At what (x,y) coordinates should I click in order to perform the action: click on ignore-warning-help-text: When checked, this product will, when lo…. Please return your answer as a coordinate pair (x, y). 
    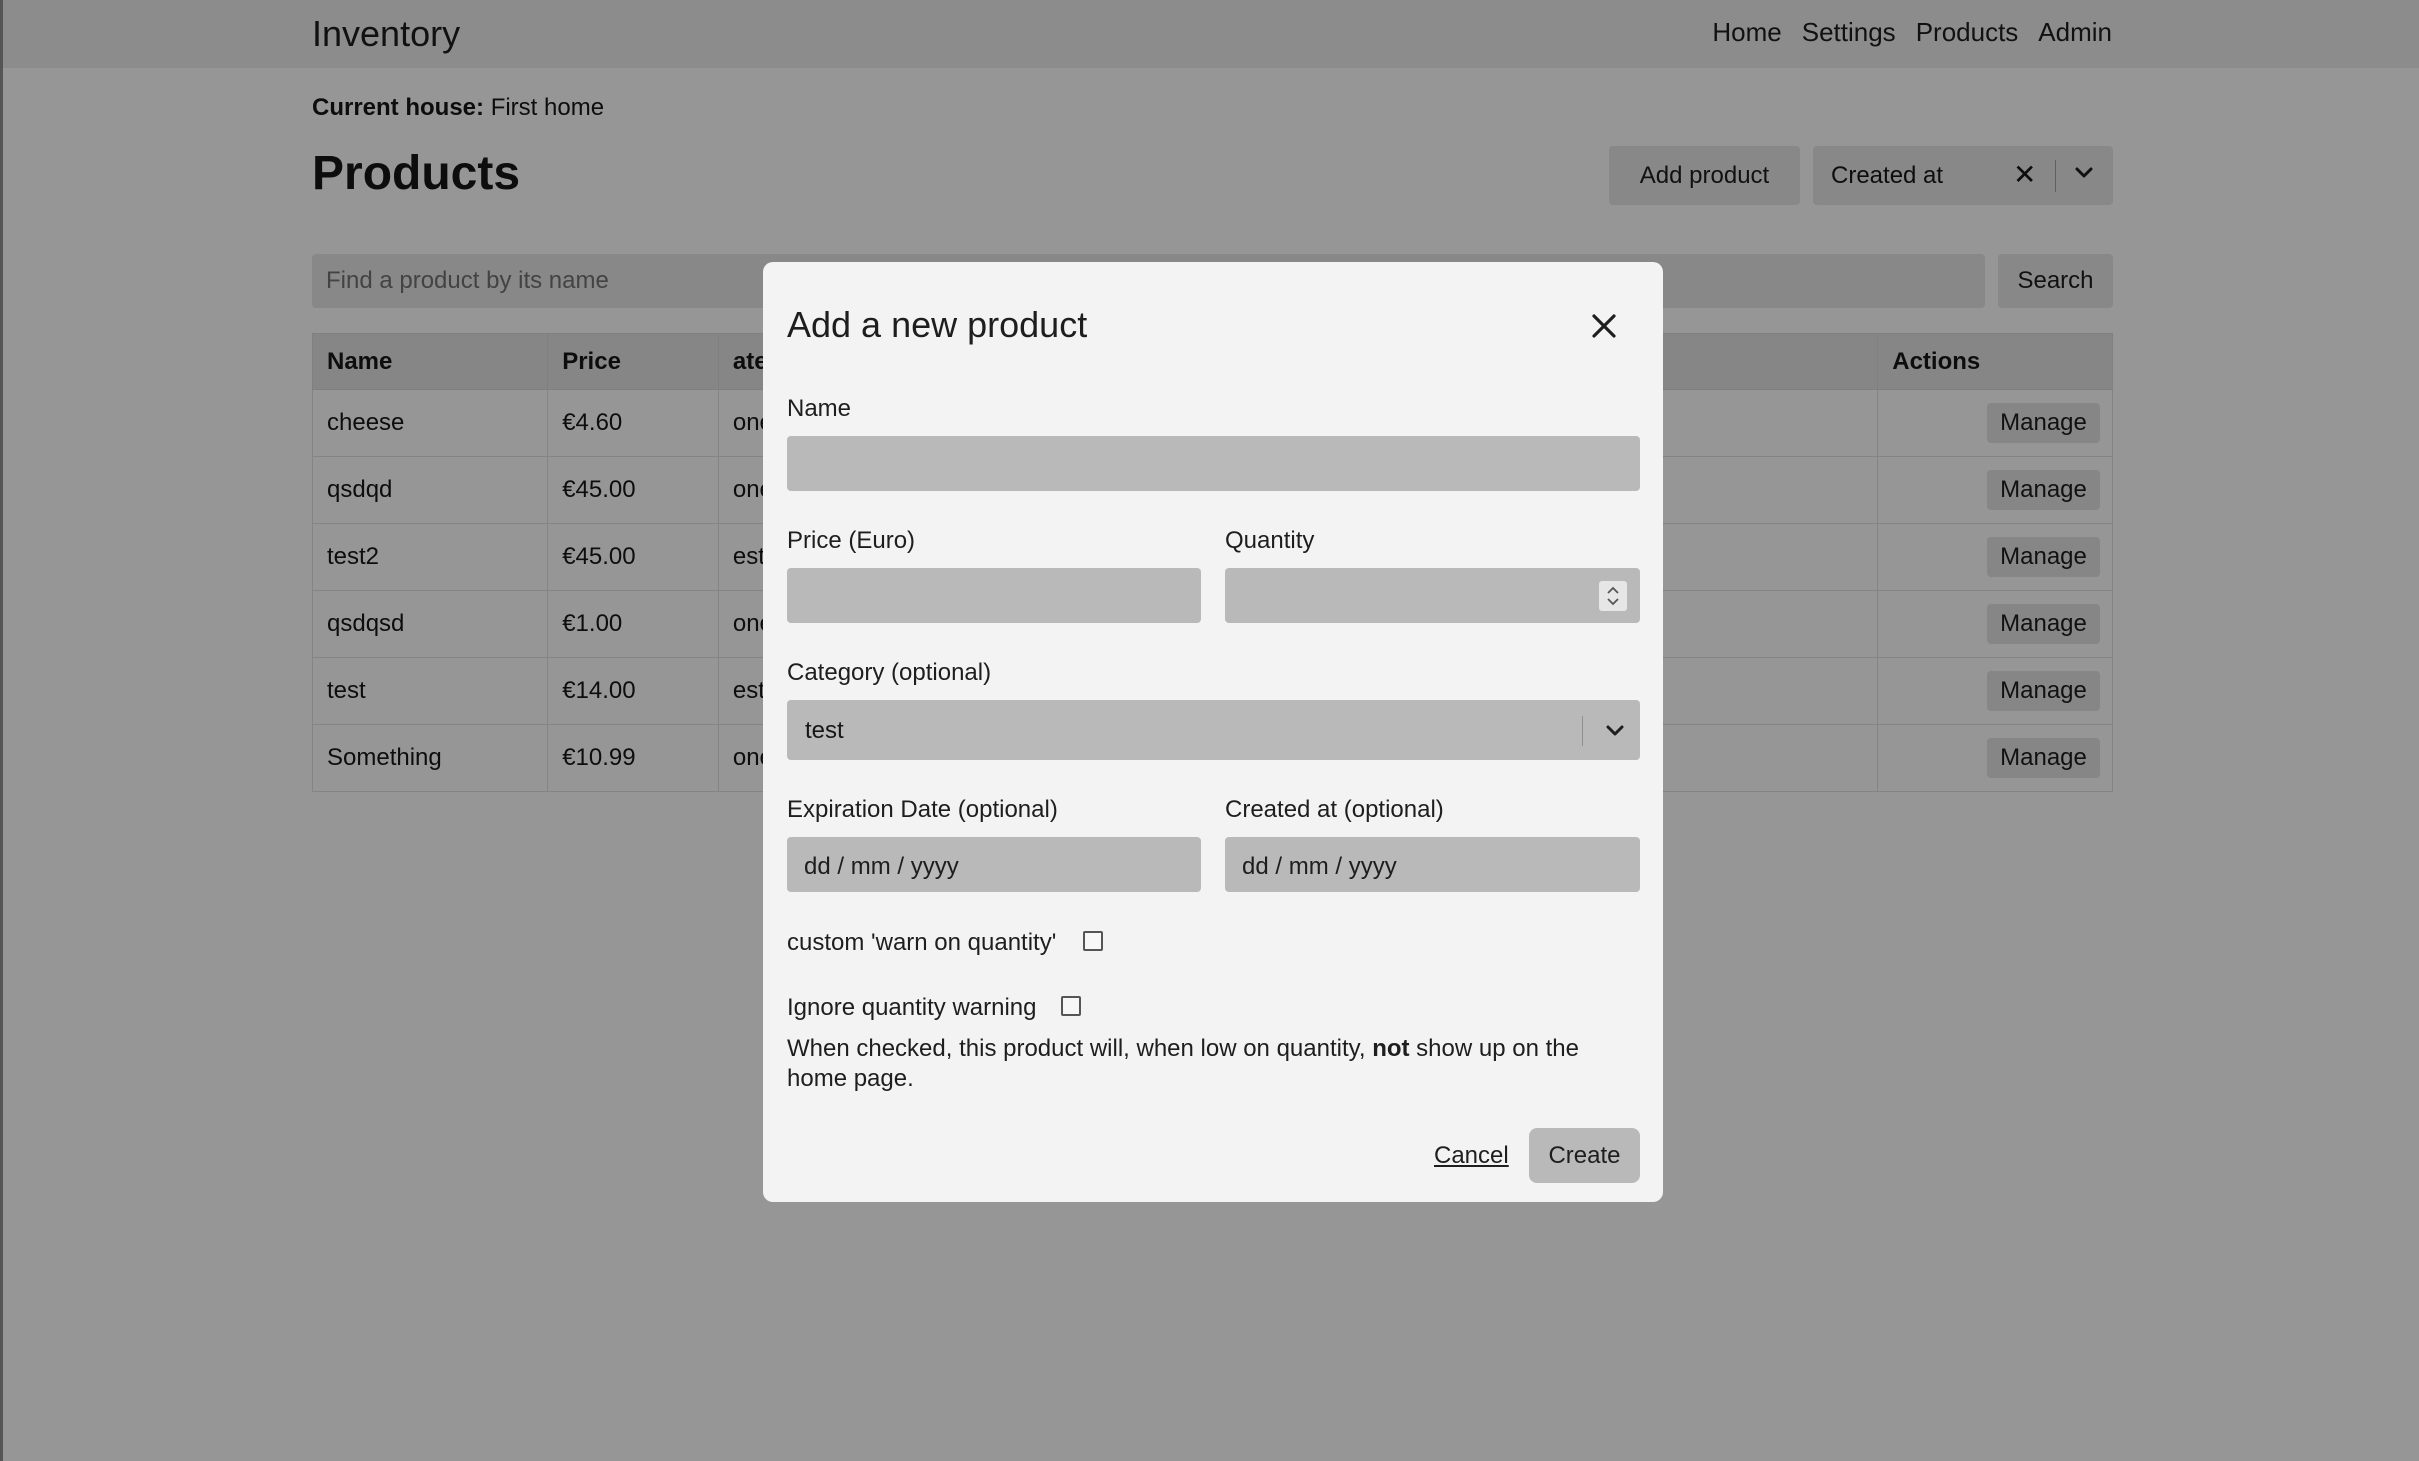
    Looking at the image, I should click on (1214, 1064).